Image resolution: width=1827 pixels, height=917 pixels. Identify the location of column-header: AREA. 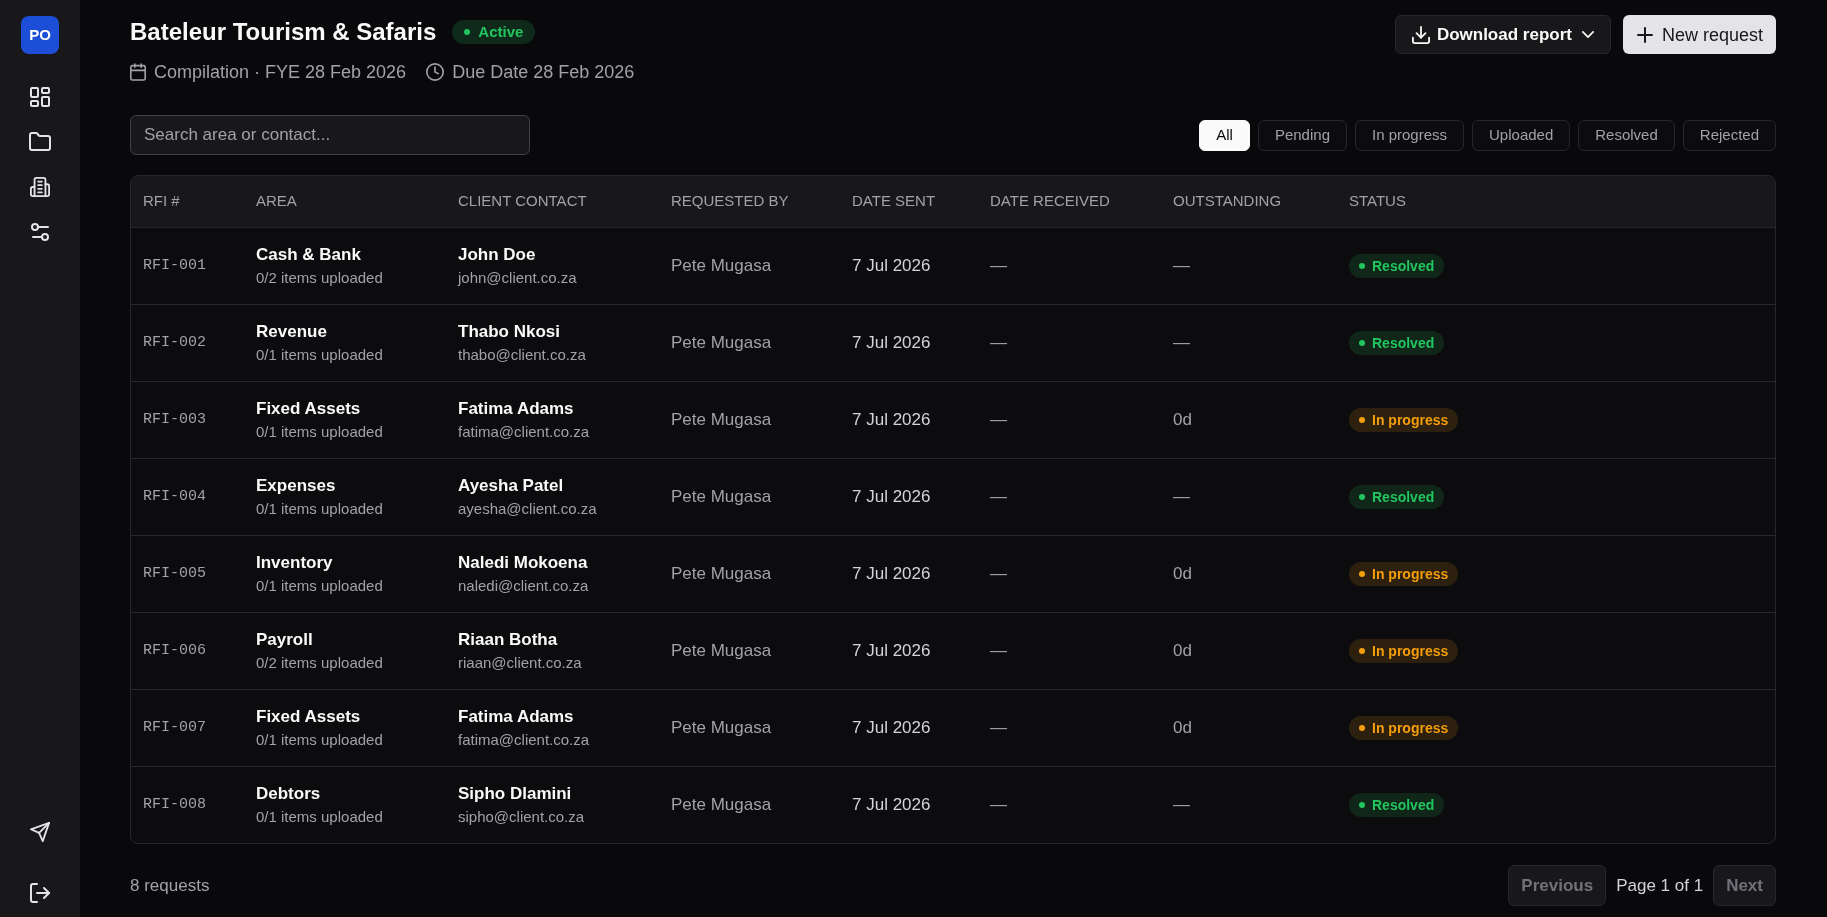
(276, 201).